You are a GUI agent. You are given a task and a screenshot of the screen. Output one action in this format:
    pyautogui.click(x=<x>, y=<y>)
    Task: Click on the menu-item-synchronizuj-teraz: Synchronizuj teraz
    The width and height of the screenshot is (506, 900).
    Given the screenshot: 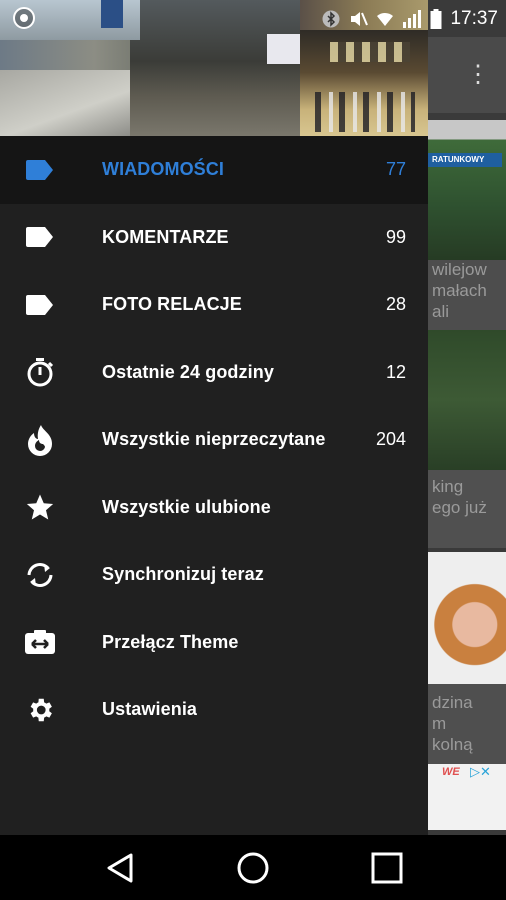 What is the action you would take?
    pyautogui.click(x=214, y=575)
    